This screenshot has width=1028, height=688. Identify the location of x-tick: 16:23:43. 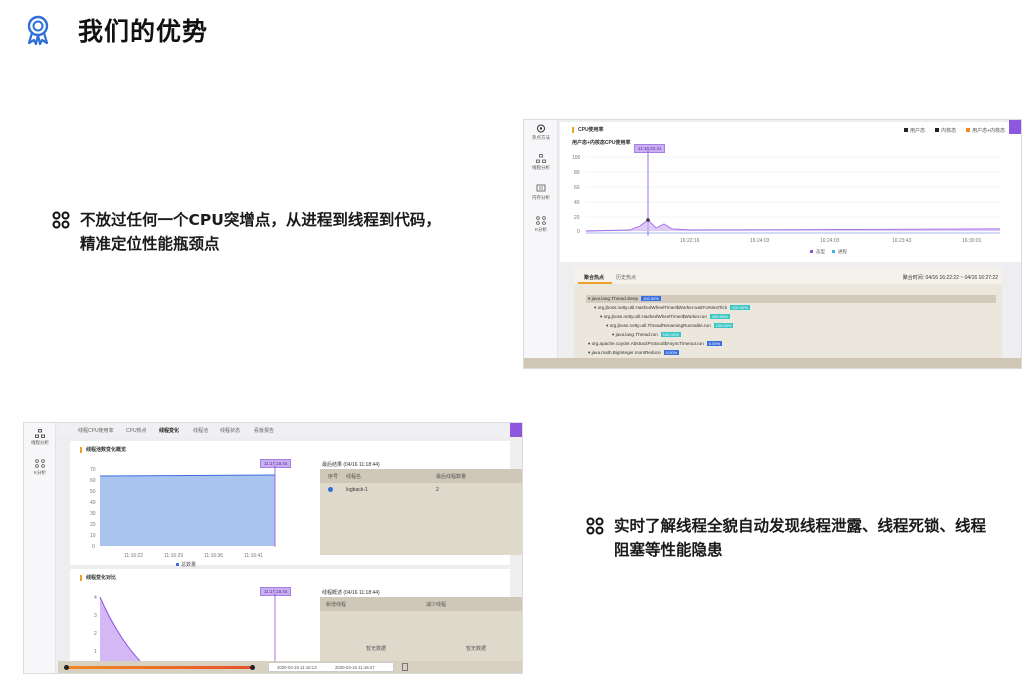
(902, 241).